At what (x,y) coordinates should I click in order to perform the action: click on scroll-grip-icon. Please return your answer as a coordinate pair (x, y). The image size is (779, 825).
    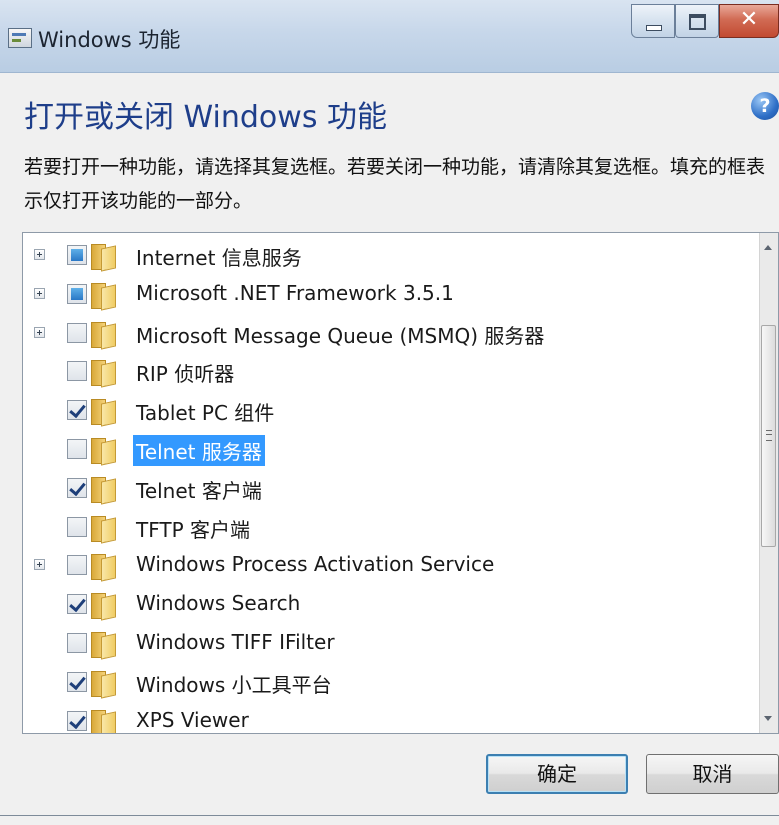
    Looking at the image, I should click on (769, 435).